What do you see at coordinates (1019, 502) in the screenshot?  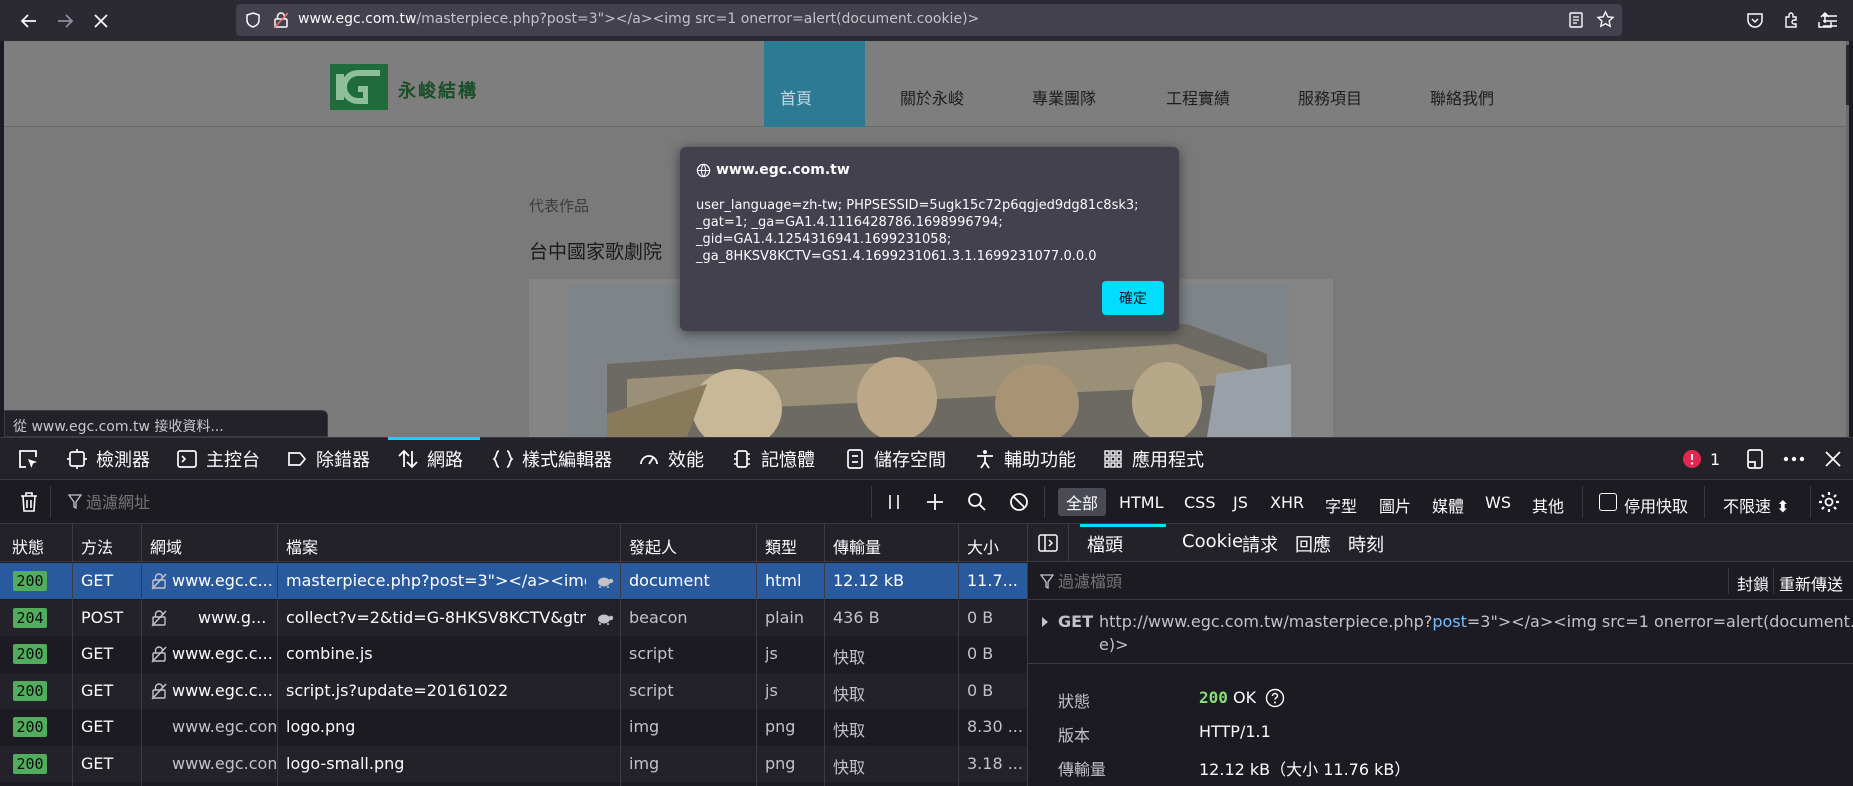 I see `block-icon` at bounding box center [1019, 502].